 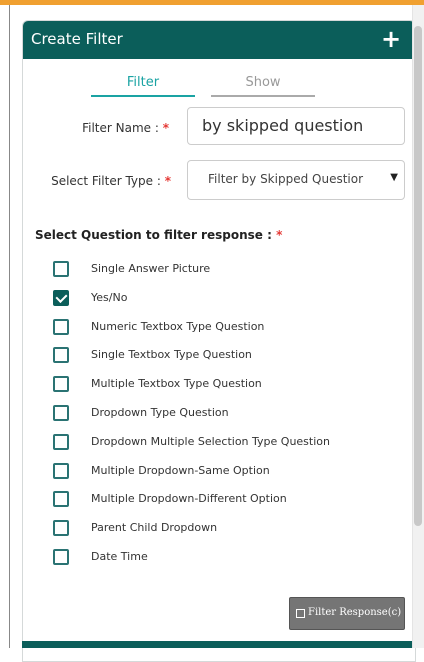 I want to click on question-label: Numeric Textbox Type Question, so click(x=178, y=326).